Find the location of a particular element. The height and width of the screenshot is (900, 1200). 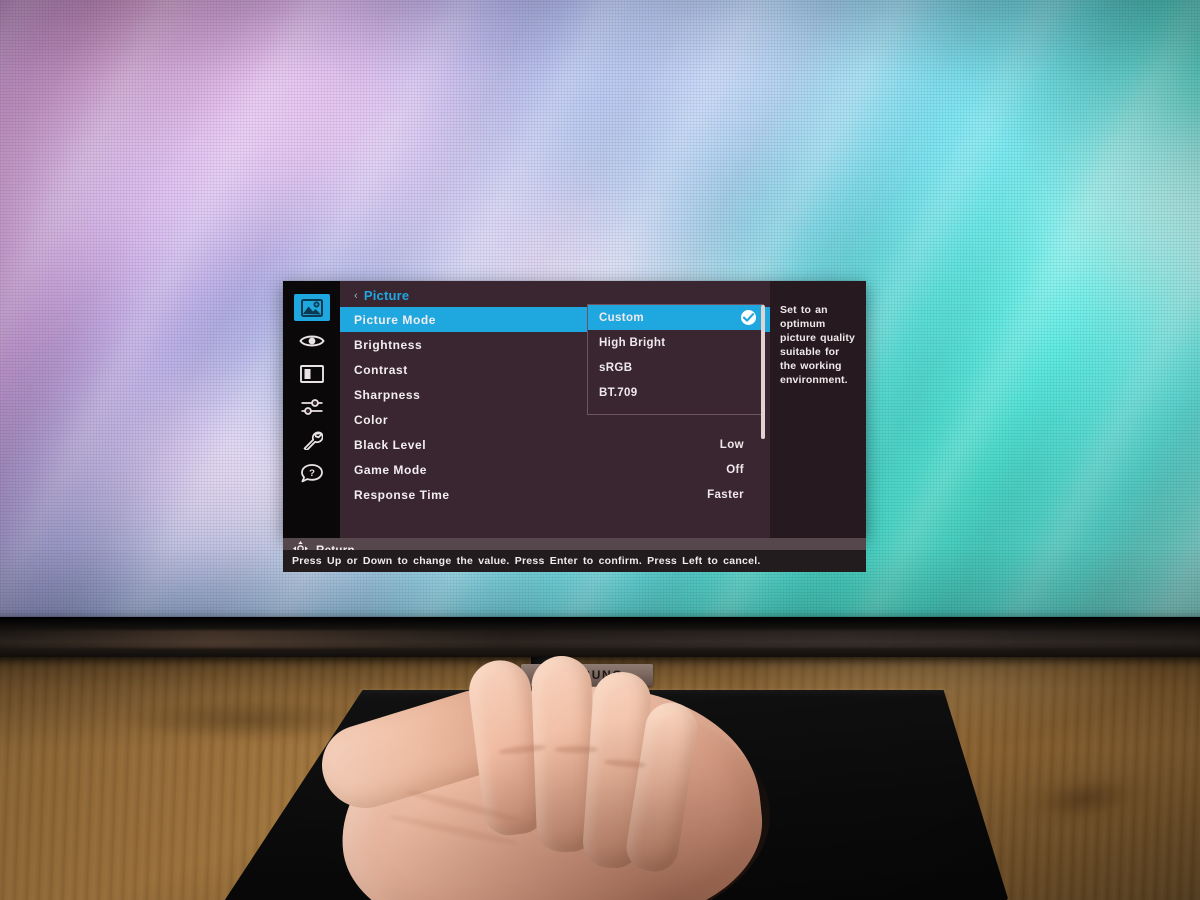

osd-sidebar: ? is located at coordinates (311, 409).